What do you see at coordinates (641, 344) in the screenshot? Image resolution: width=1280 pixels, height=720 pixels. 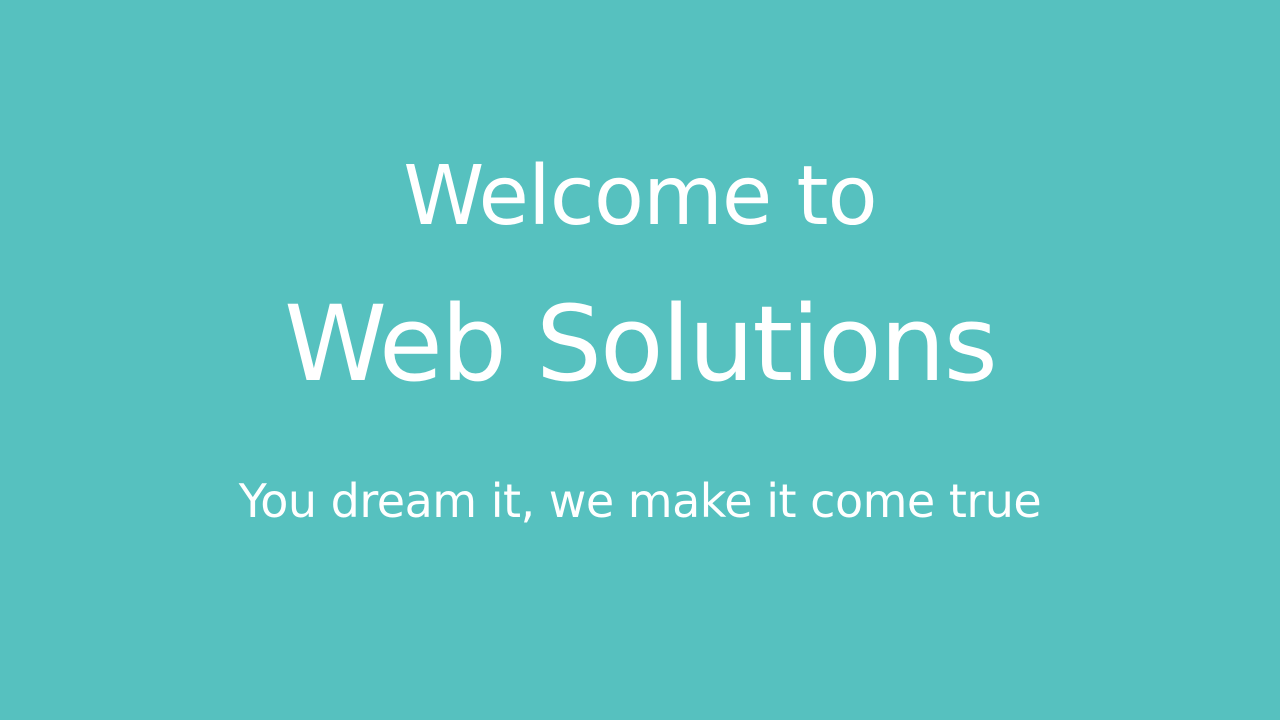 I see `title-line-2: Web Solutions` at bounding box center [641, 344].